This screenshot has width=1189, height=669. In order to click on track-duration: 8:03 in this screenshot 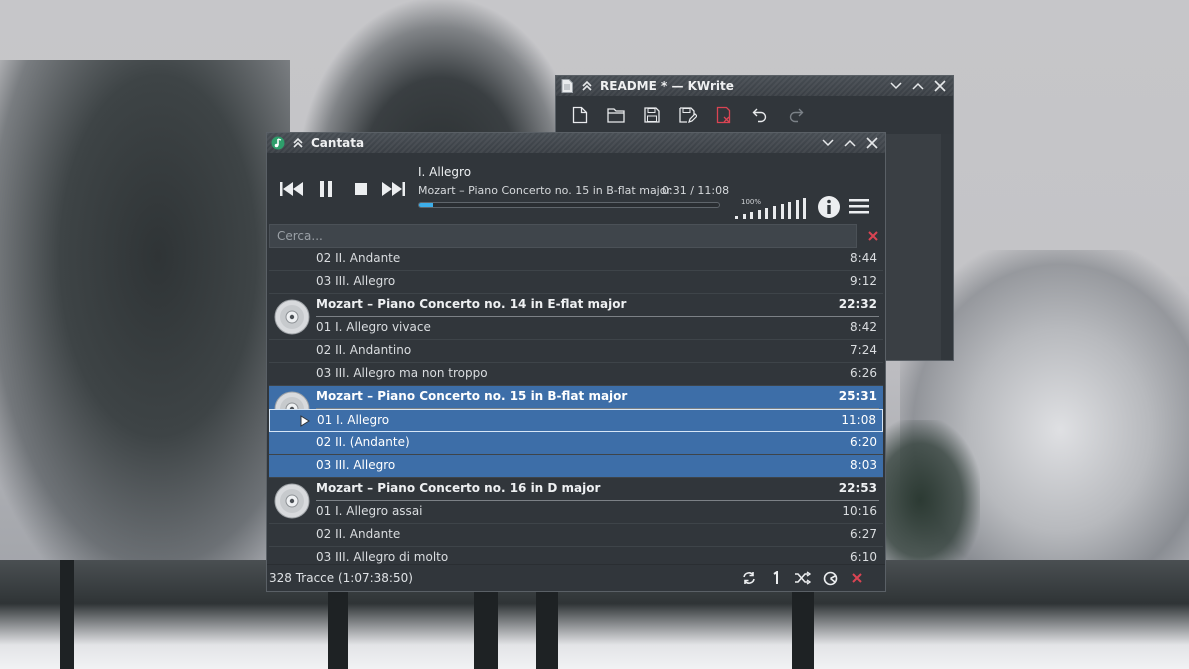, I will do `click(863, 465)`.